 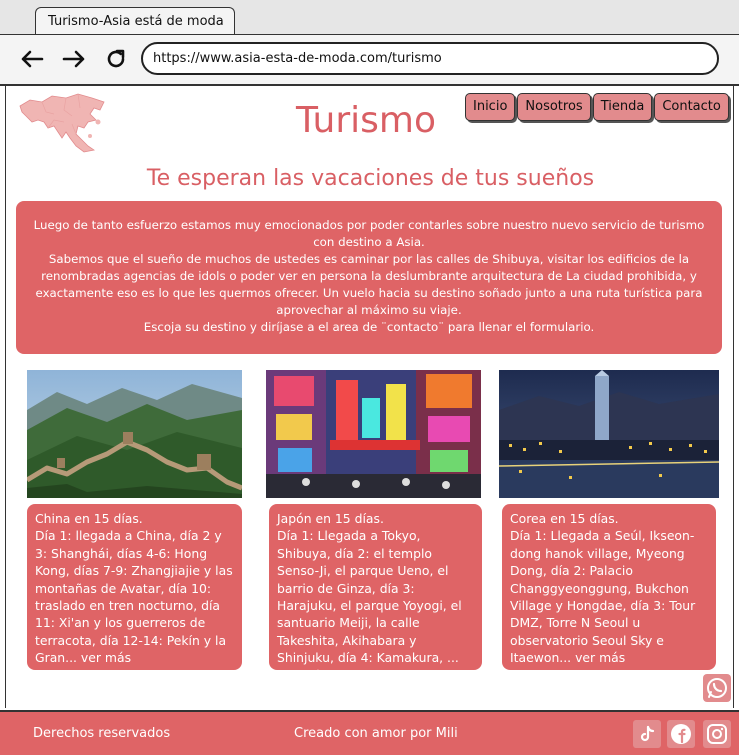 I want to click on korea-seoul-image, so click(x=609, y=434).